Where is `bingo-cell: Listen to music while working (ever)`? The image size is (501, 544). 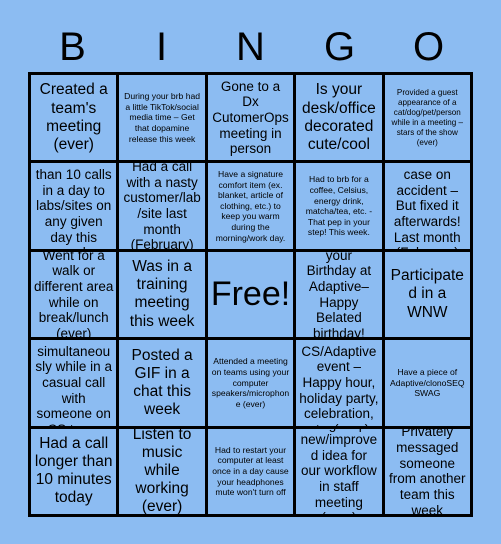
bingo-cell: Listen to music while working (ever) is located at coordinates (163, 472).